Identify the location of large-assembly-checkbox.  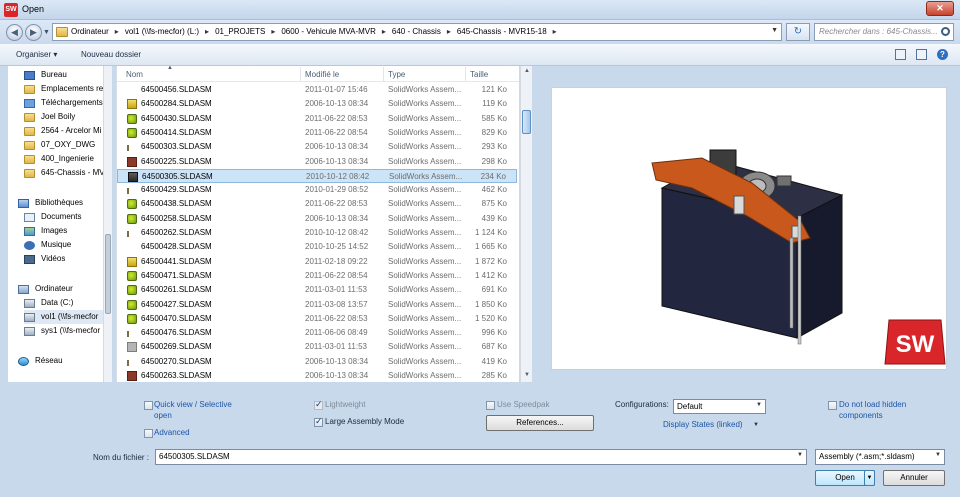
(318, 421).